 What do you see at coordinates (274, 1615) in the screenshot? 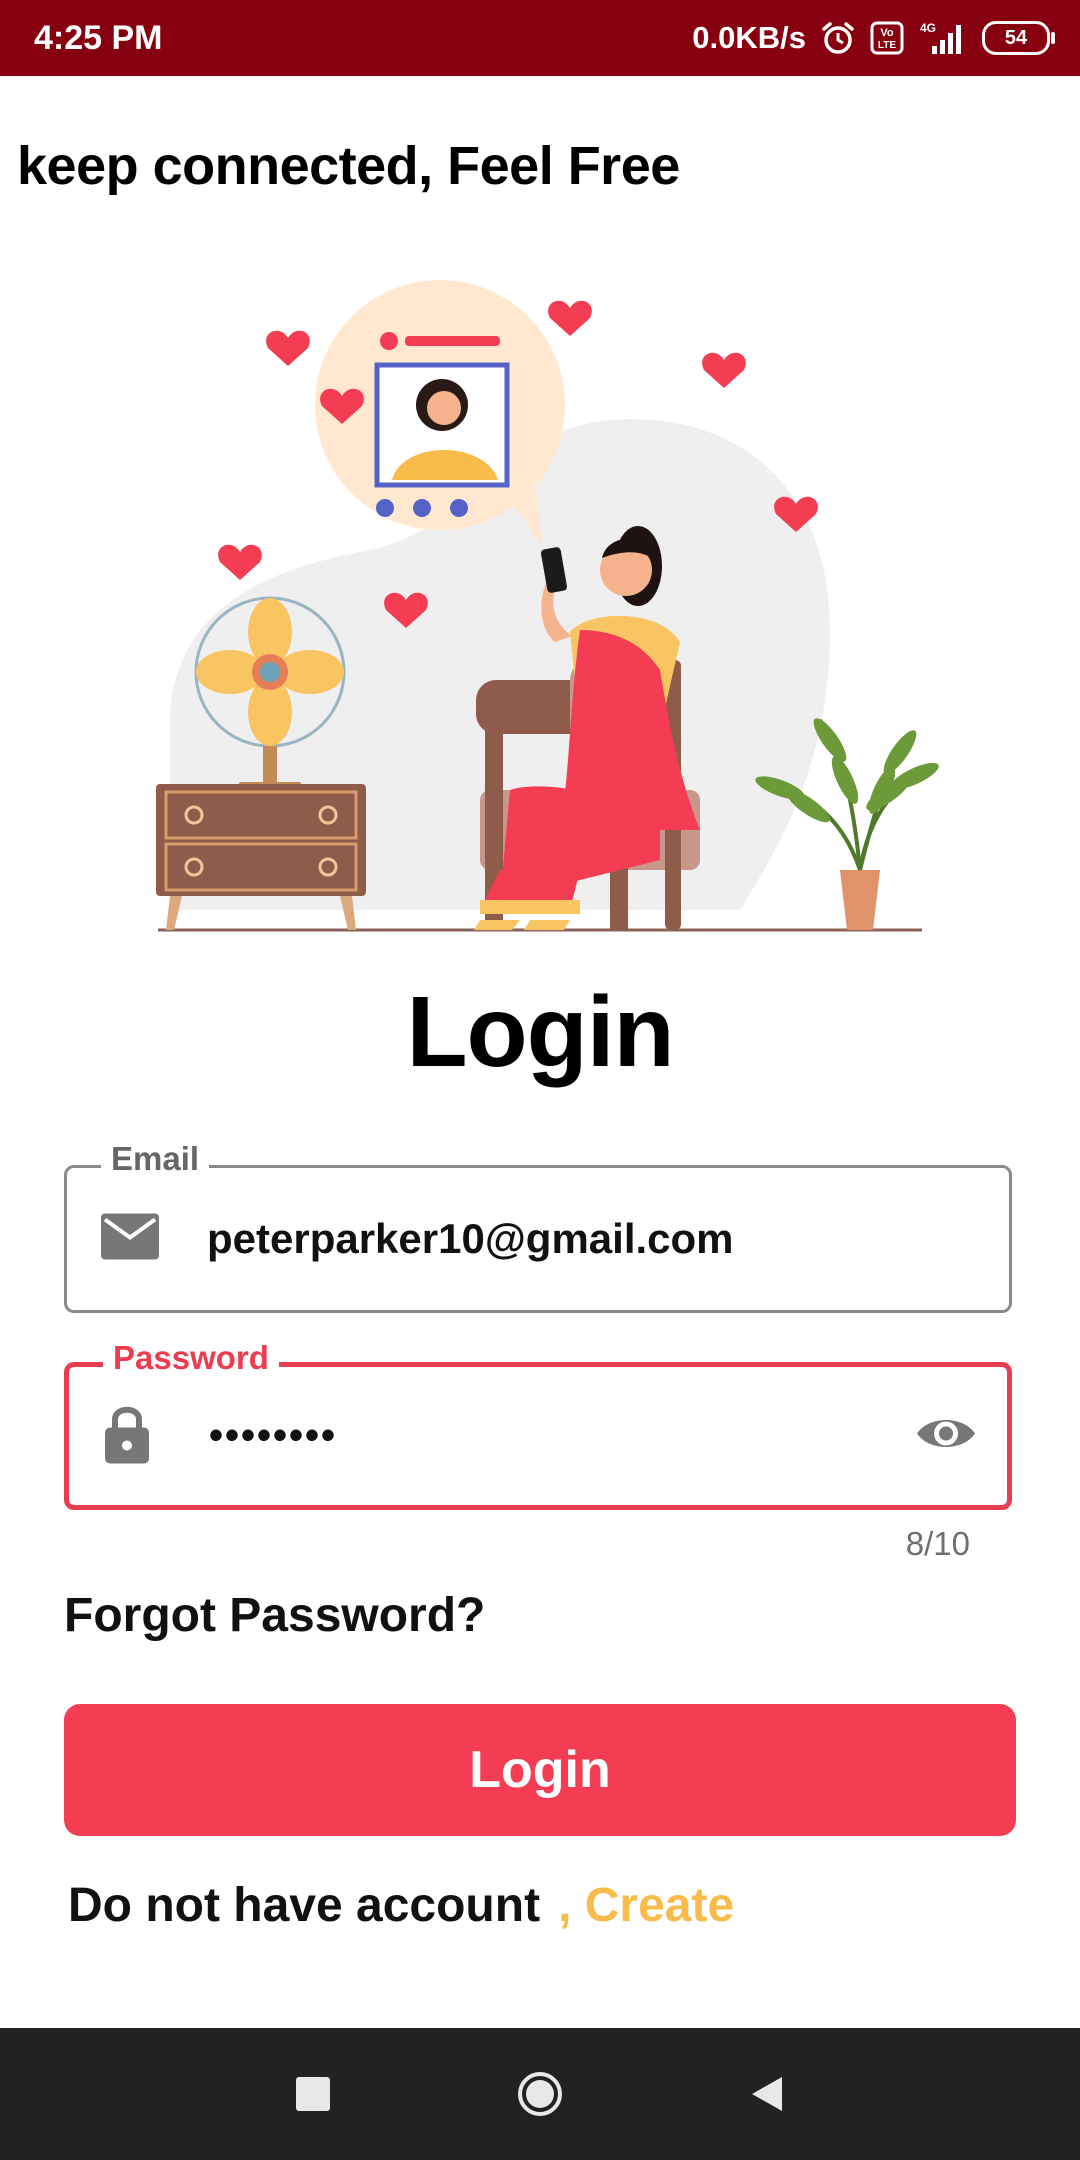
I see `forgot-password-link: Forgot Password?` at bounding box center [274, 1615].